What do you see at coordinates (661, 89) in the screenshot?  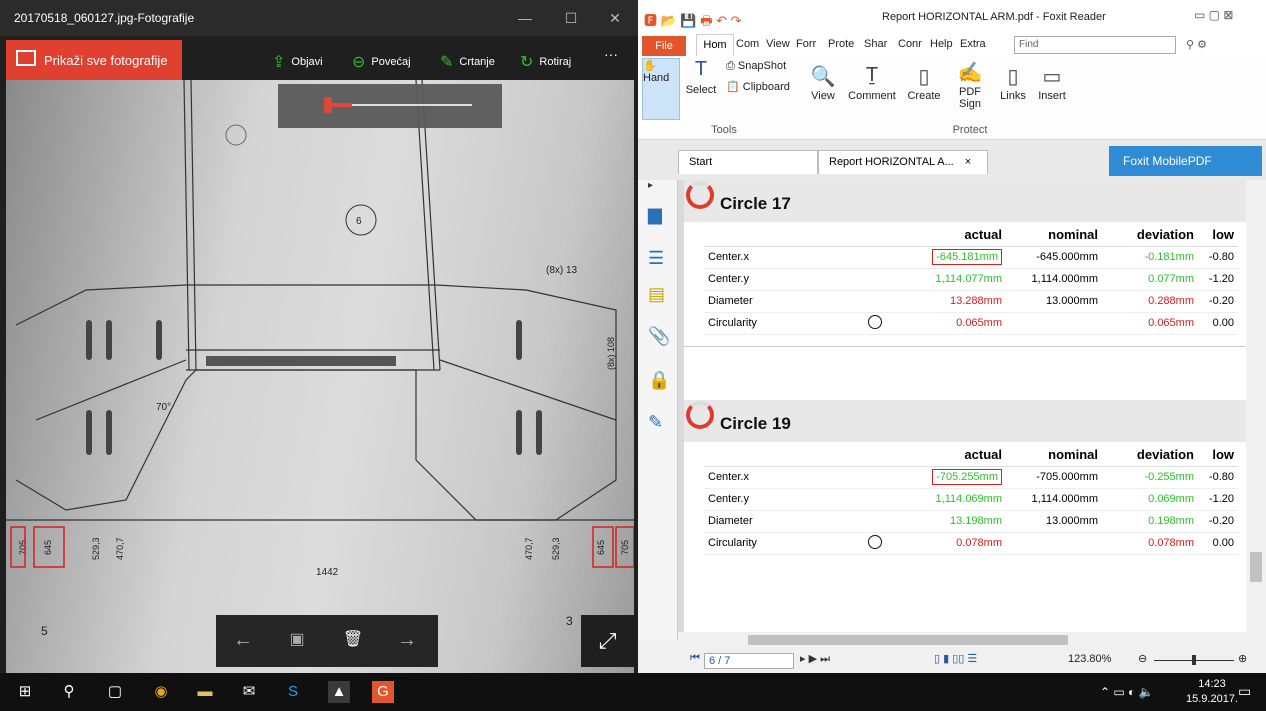 I see `hand-tool-button: ✋Hand` at bounding box center [661, 89].